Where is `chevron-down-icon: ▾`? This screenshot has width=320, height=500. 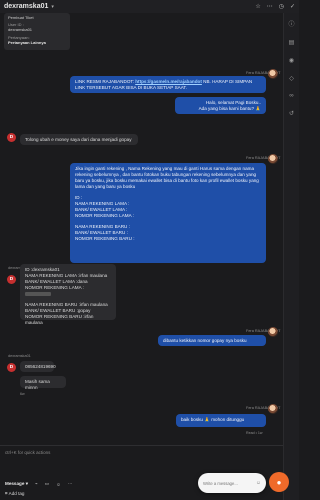
chevron-down-icon: ▾ is located at coordinates (52, 7).